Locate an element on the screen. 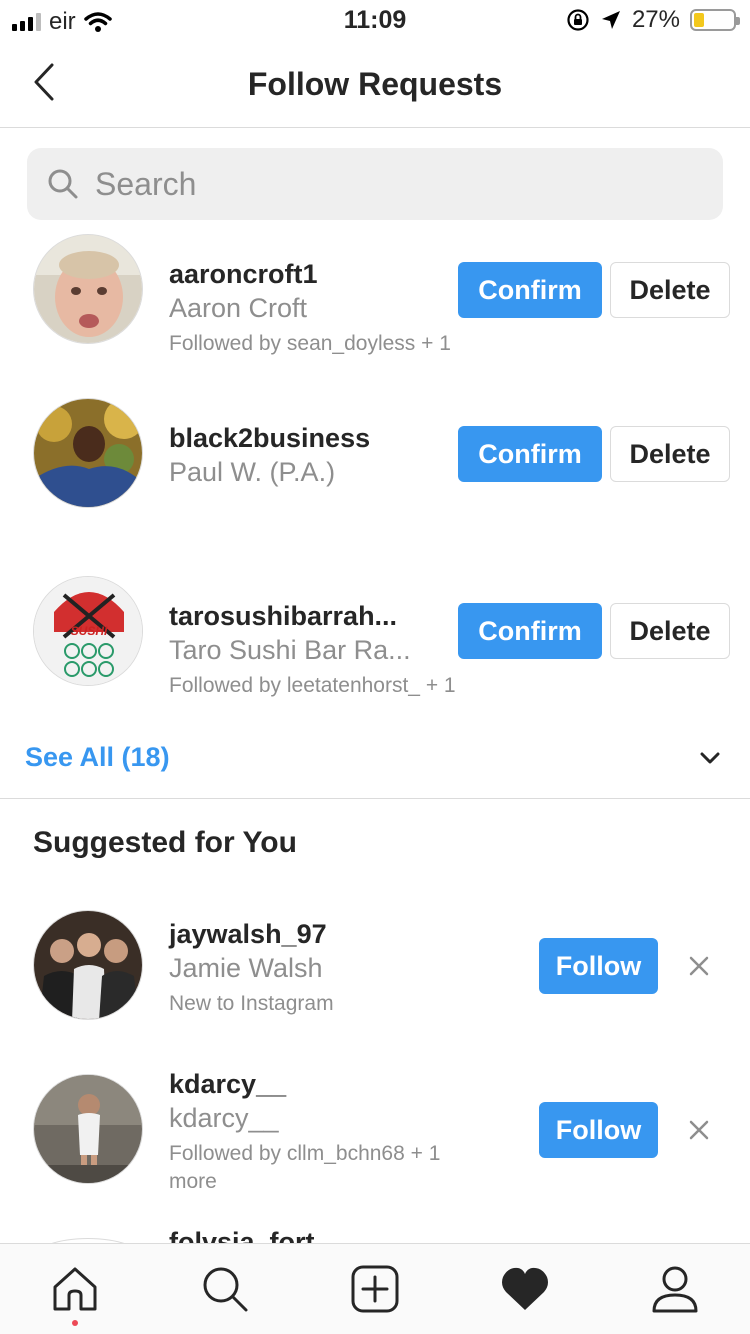  notification-dot is located at coordinates (75, 1323).